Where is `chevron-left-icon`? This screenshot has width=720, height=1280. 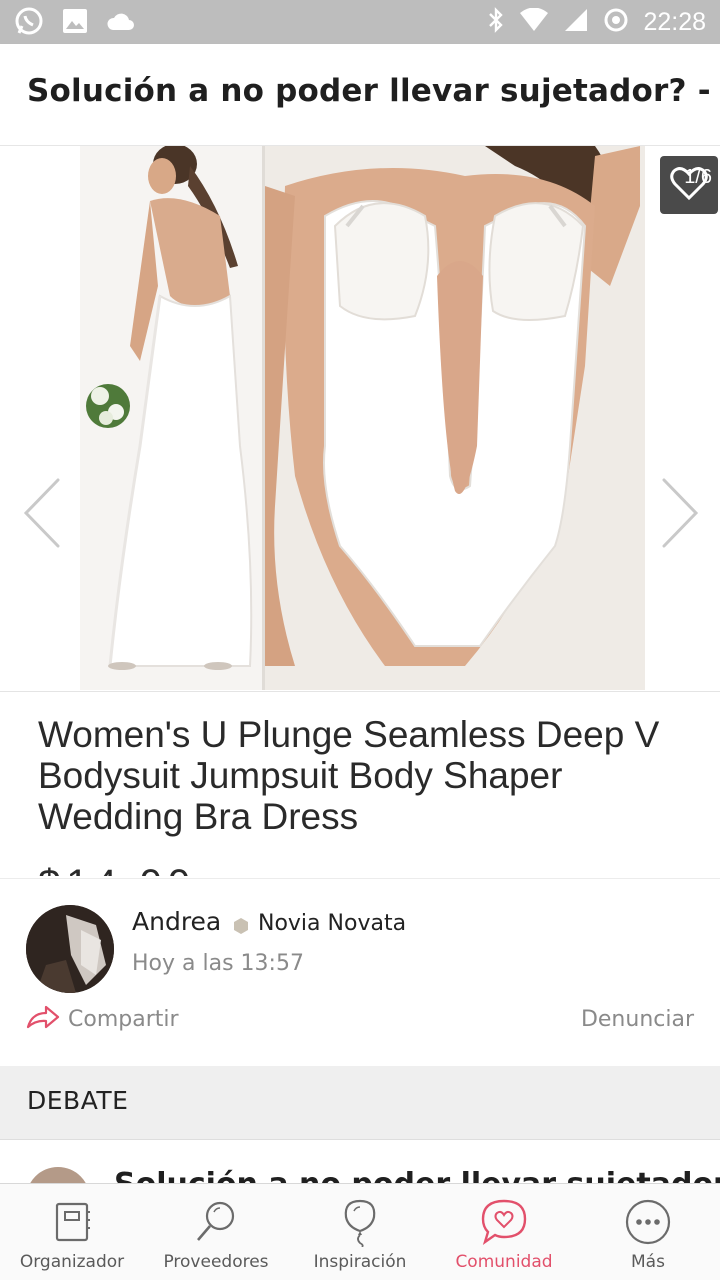 chevron-left-icon is located at coordinates (41, 513).